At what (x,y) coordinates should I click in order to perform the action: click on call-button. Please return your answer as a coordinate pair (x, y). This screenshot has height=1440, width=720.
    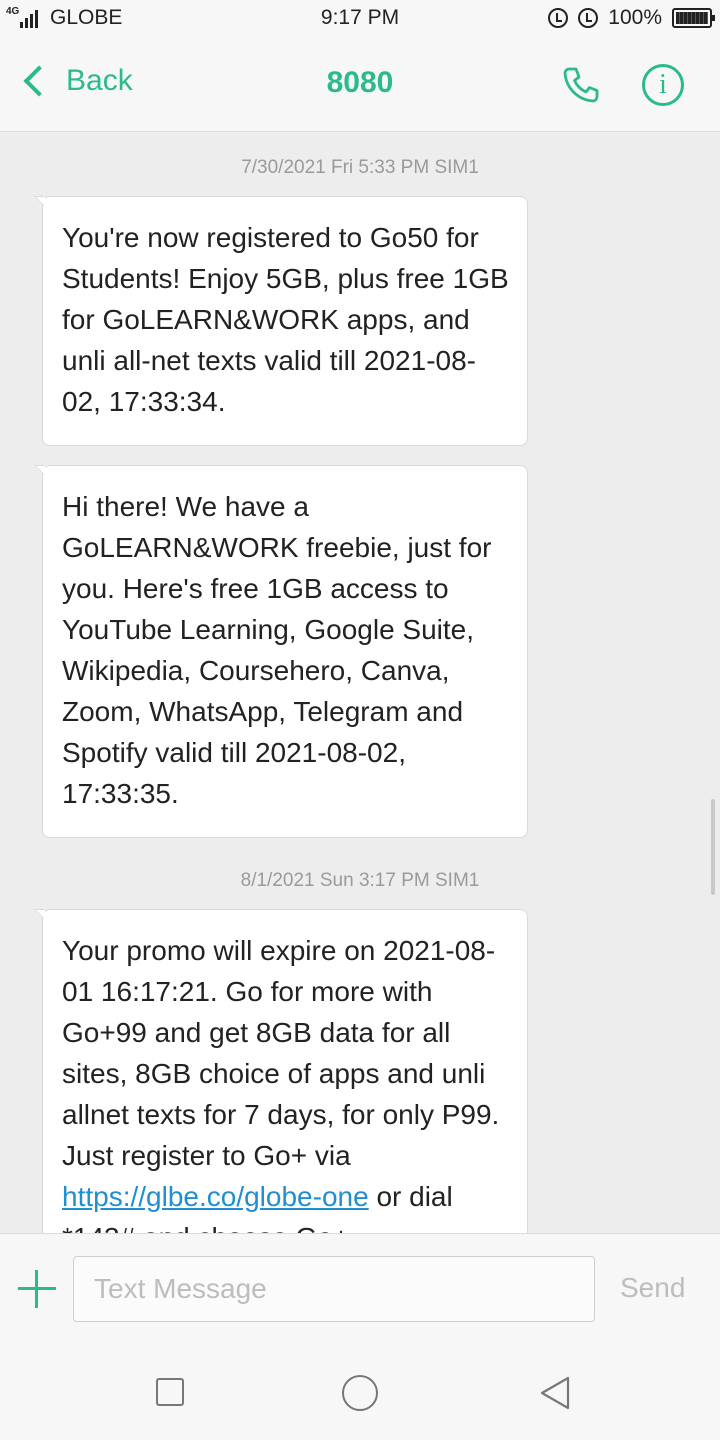
    Looking at the image, I should click on (581, 85).